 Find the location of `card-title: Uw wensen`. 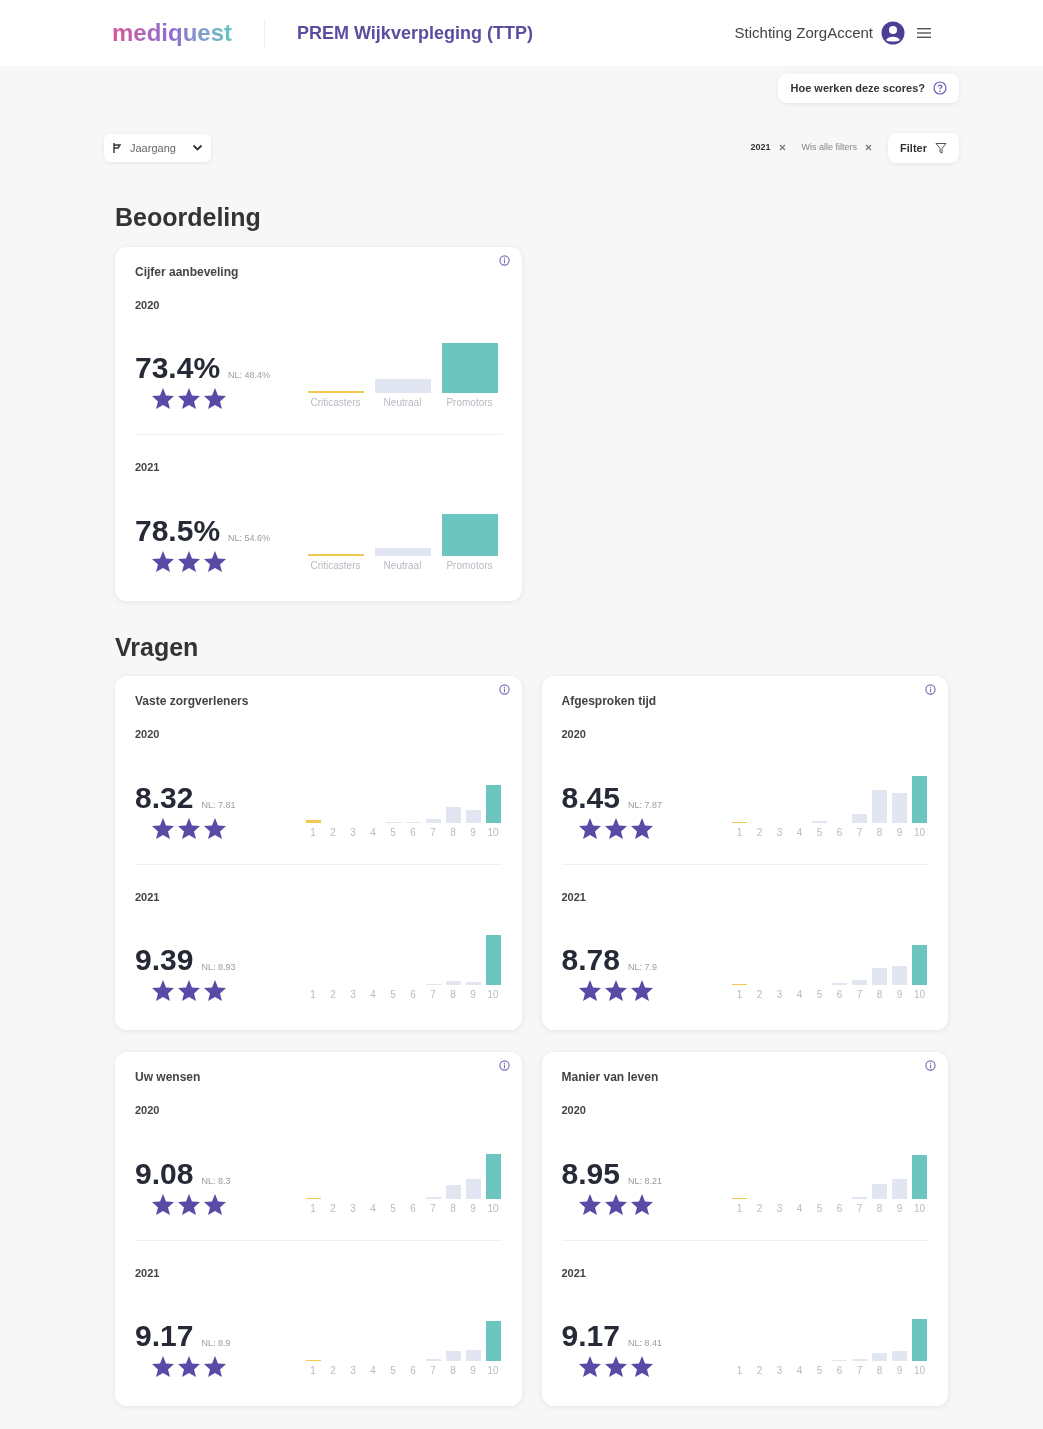

card-title: Uw wensen is located at coordinates (168, 1077).